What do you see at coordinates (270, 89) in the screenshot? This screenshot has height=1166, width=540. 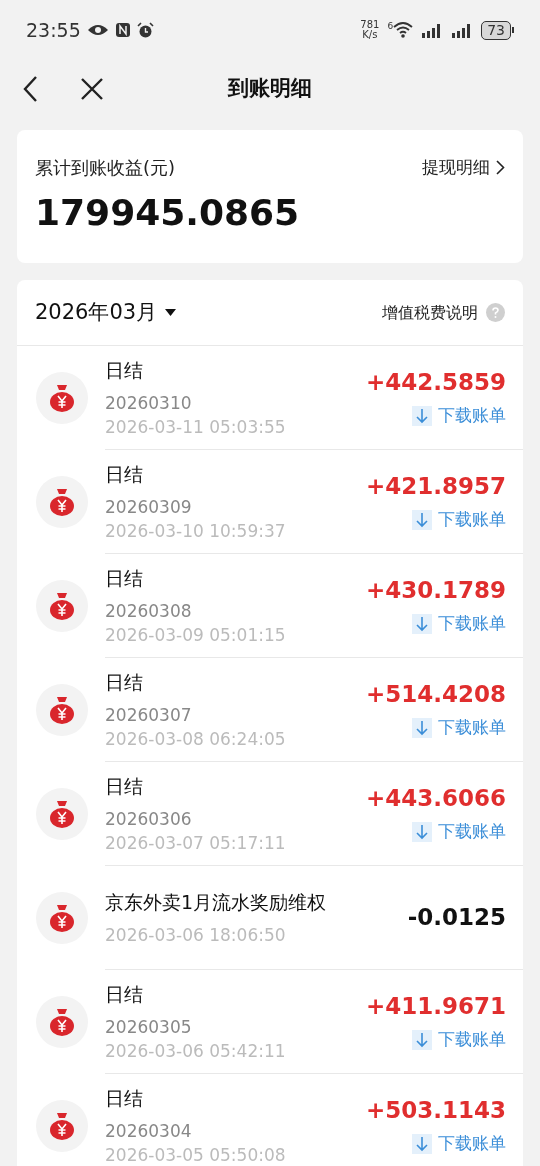 I see `page-title: 到账明细` at bounding box center [270, 89].